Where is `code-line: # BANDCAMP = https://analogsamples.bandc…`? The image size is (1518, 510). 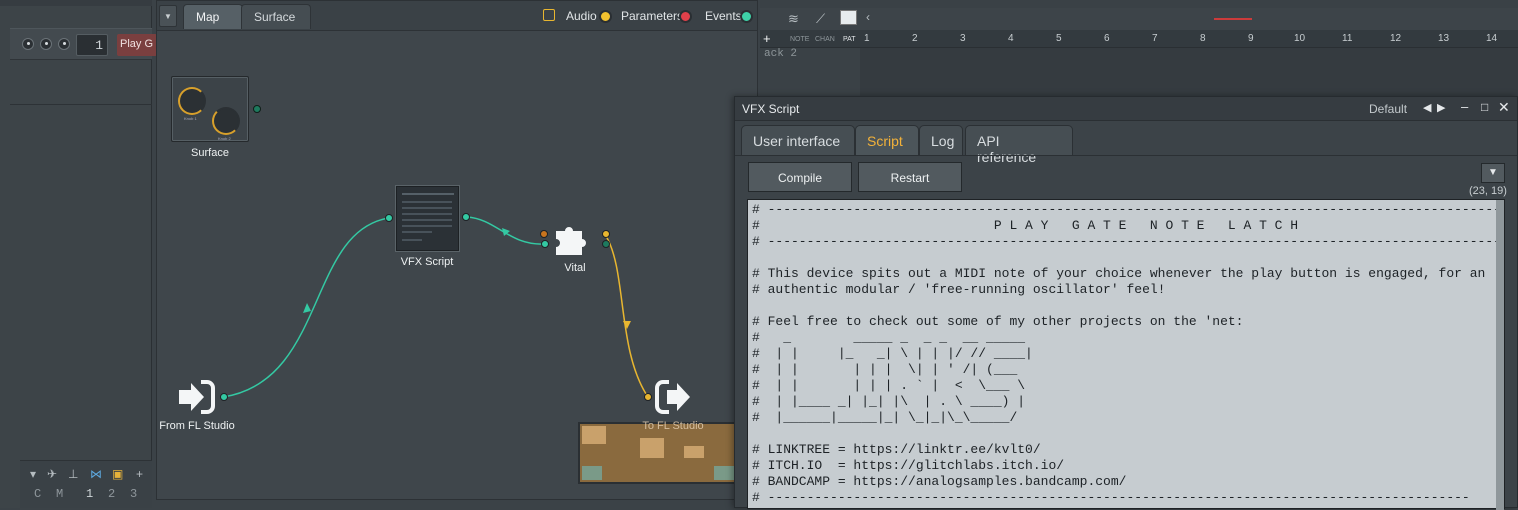
code-line: # BANDCAMP = https://analogsamples.bandc… is located at coordinates (1126, 482).